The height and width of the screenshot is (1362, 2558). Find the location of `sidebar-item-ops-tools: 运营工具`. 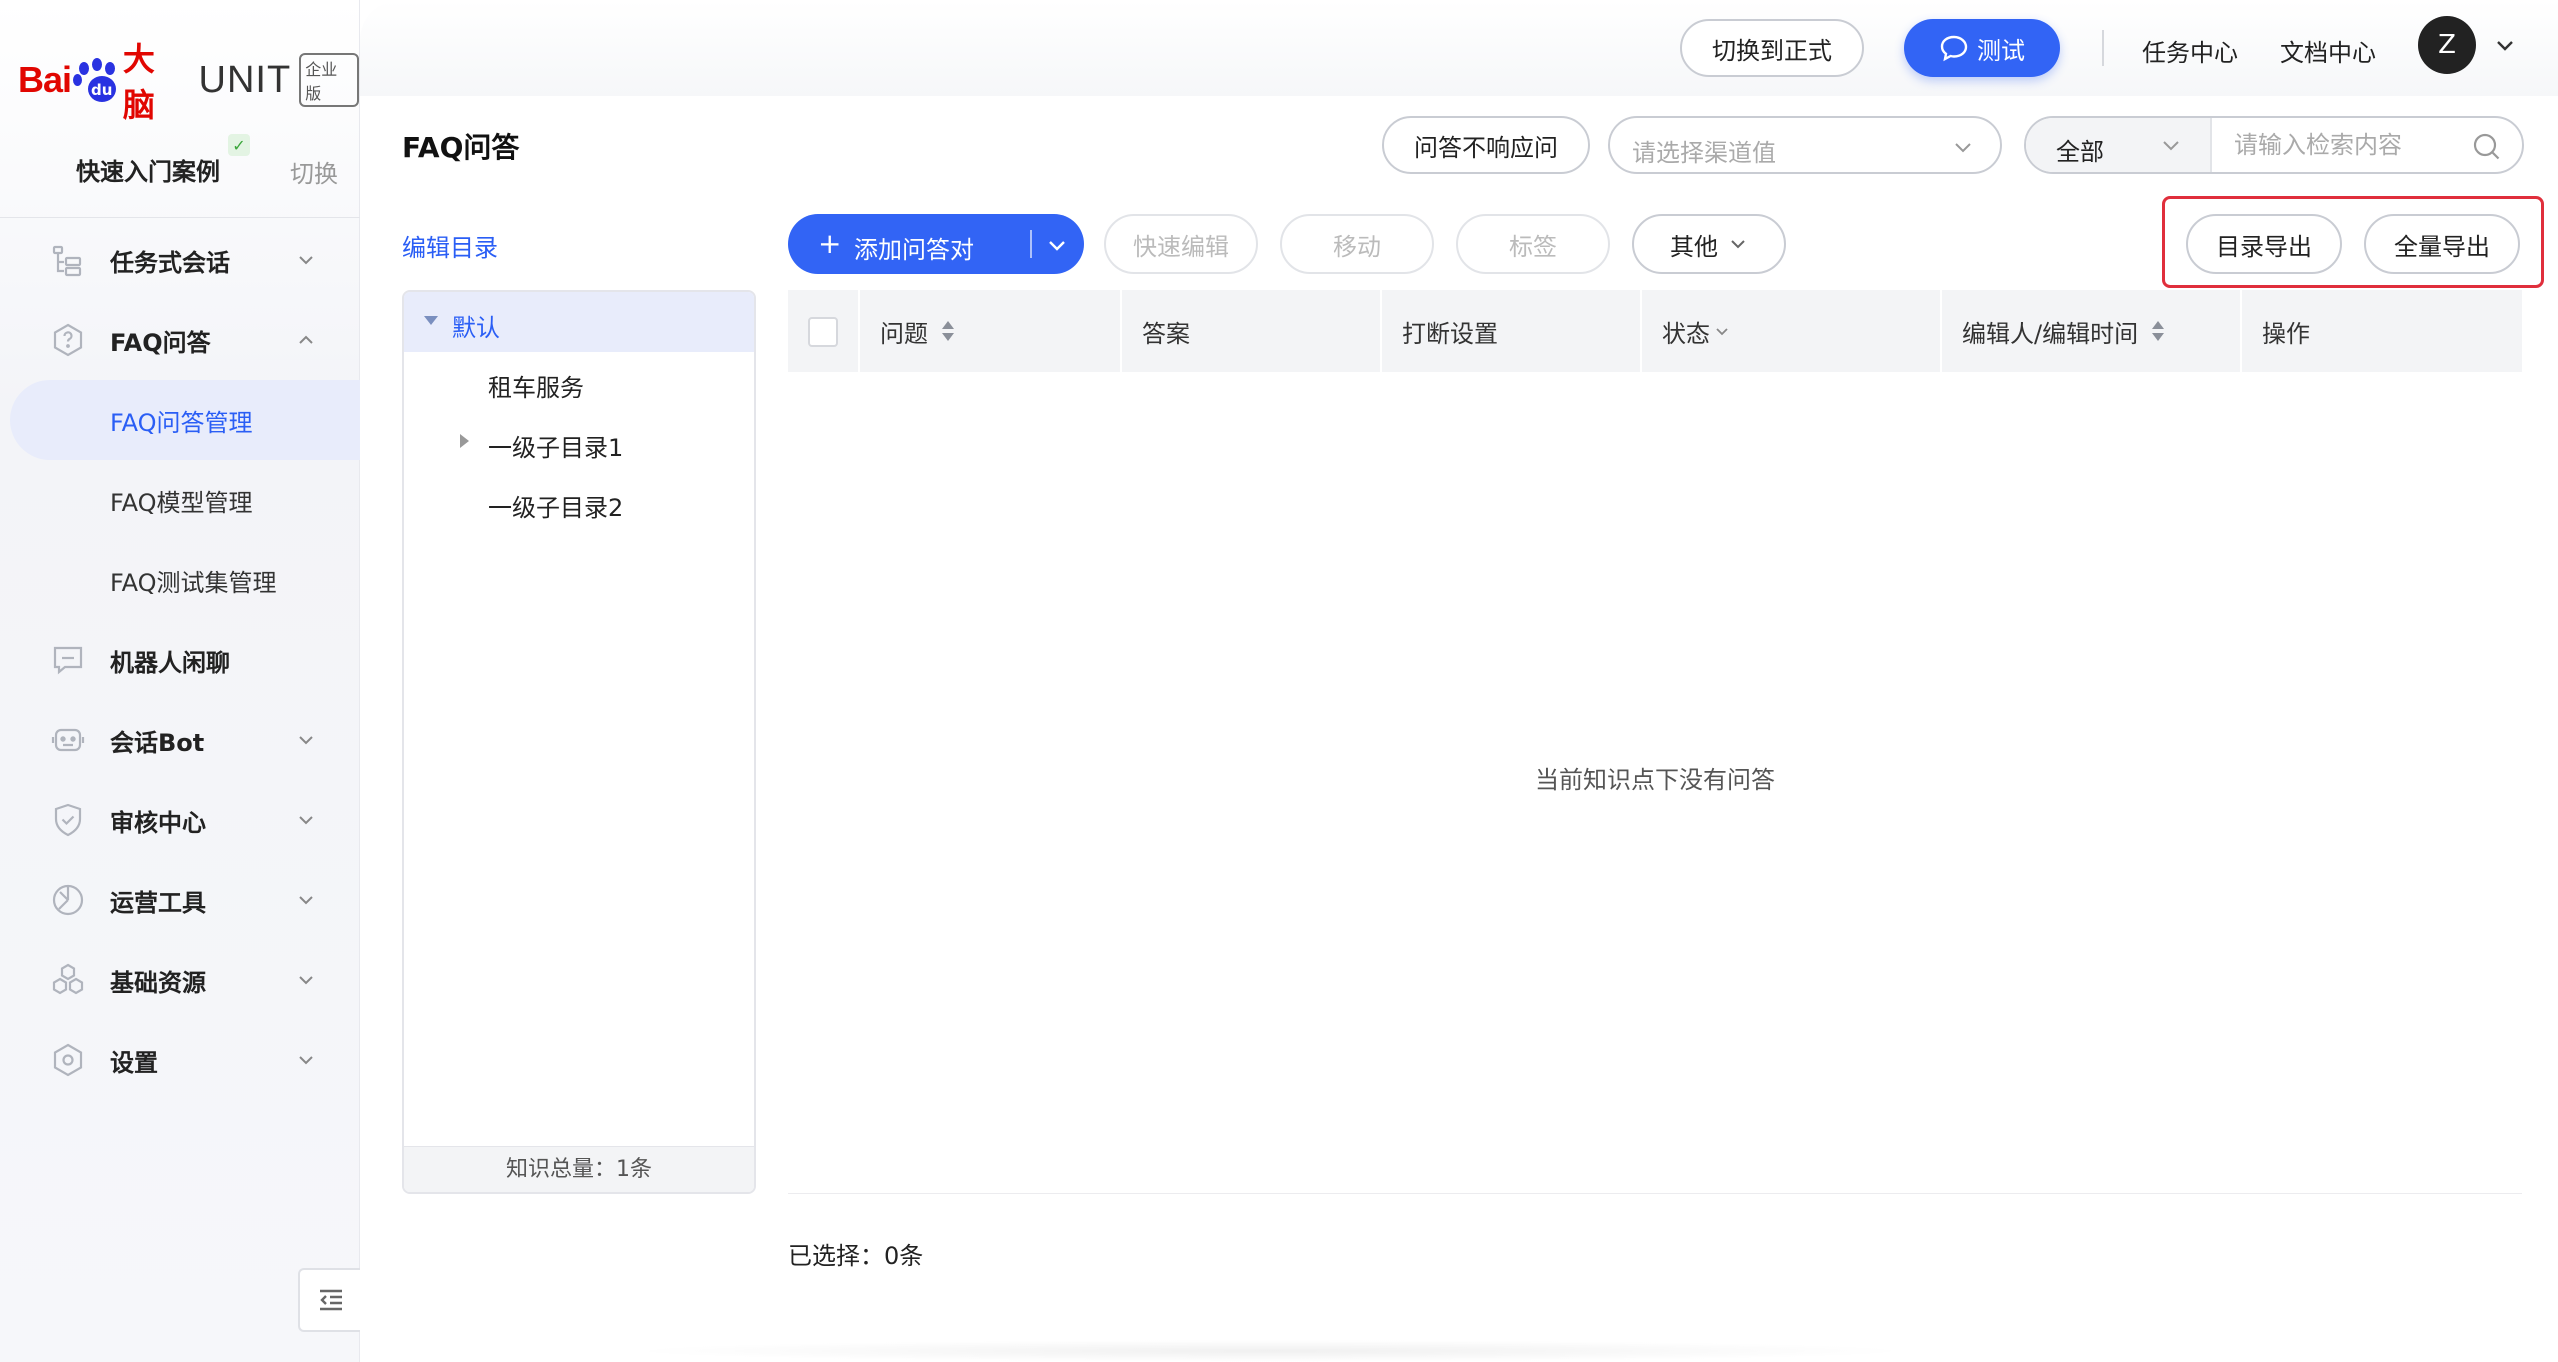

sidebar-item-ops-tools: 运营工具 is located at coordinates (180, 900).